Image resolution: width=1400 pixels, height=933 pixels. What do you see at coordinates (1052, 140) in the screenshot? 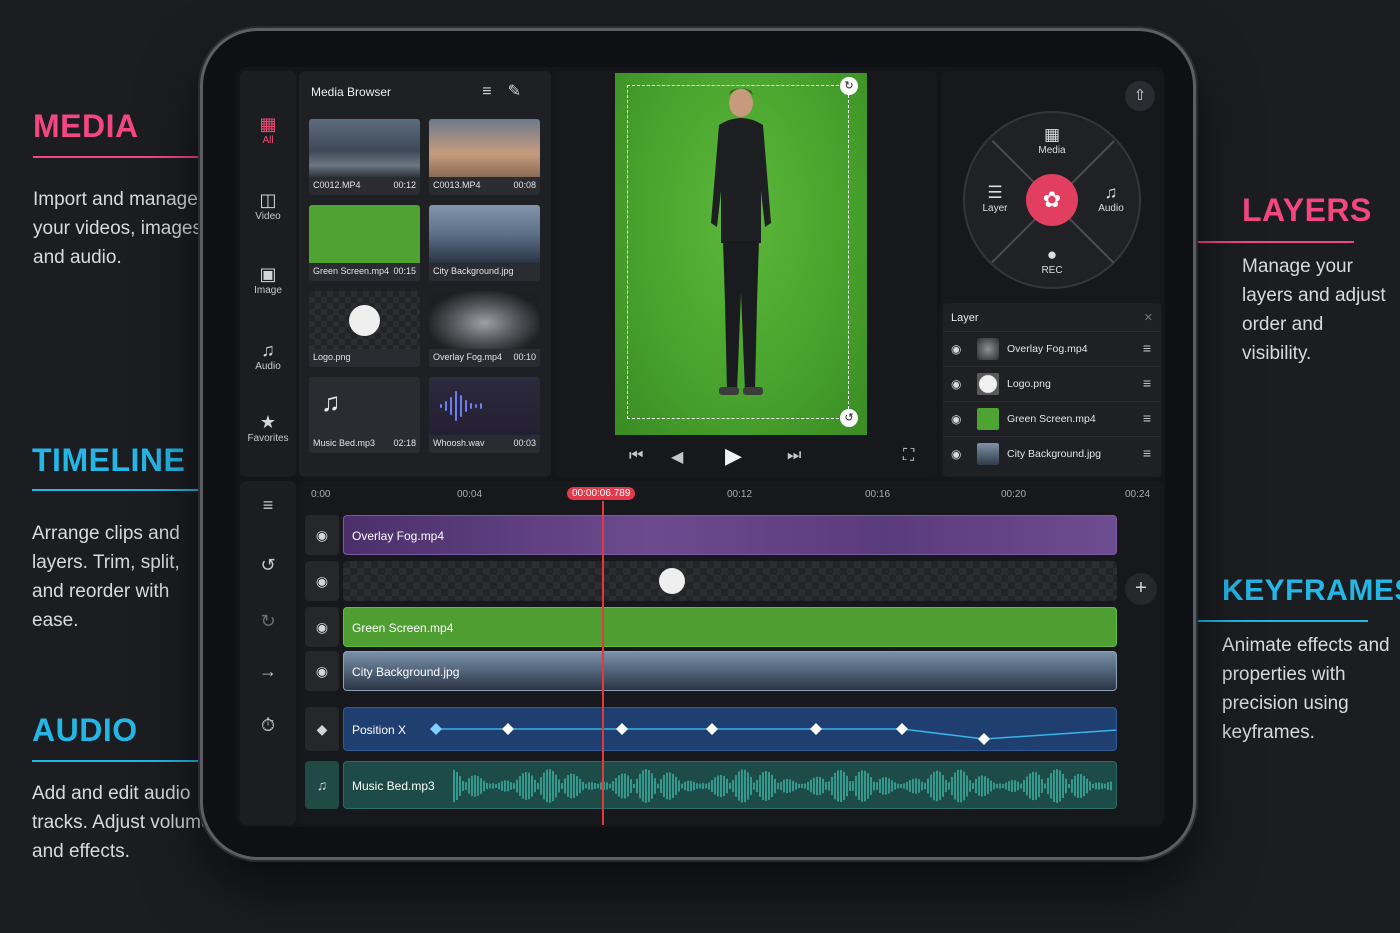
I see `wheel-media-button: ▦ Media` at bounding box center [1052, 140].